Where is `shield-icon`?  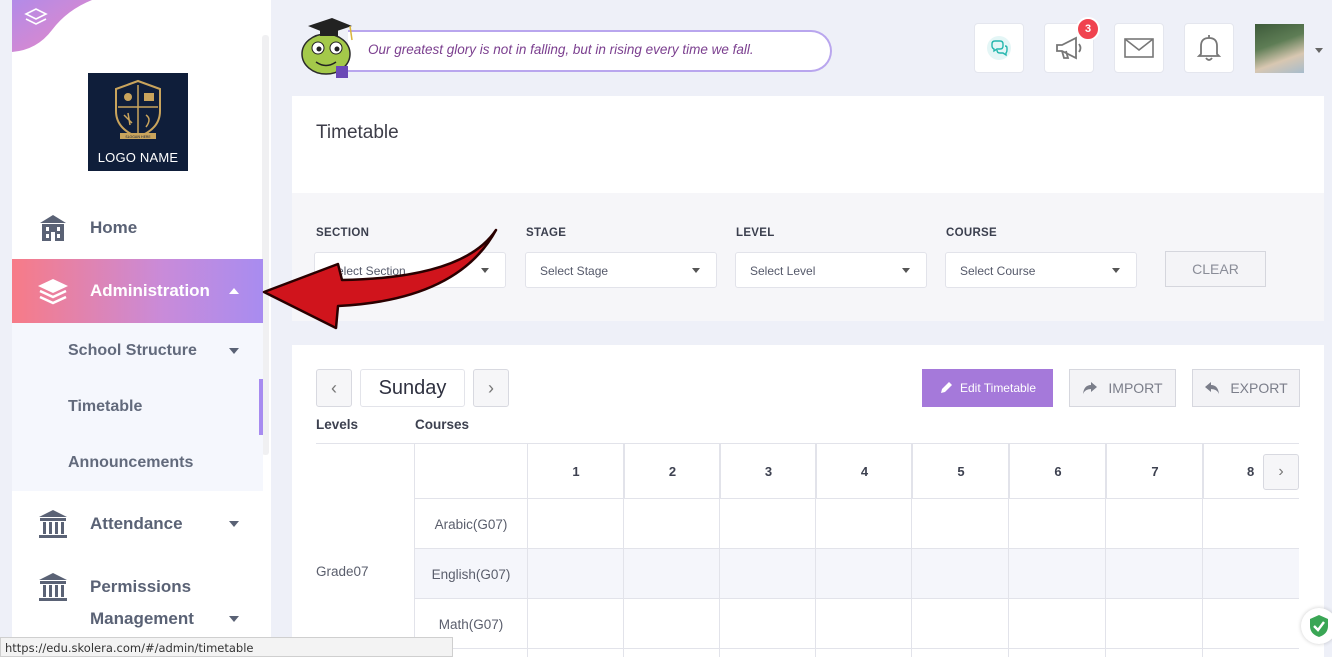
shield-icon is located at coordinates (1316, 626).